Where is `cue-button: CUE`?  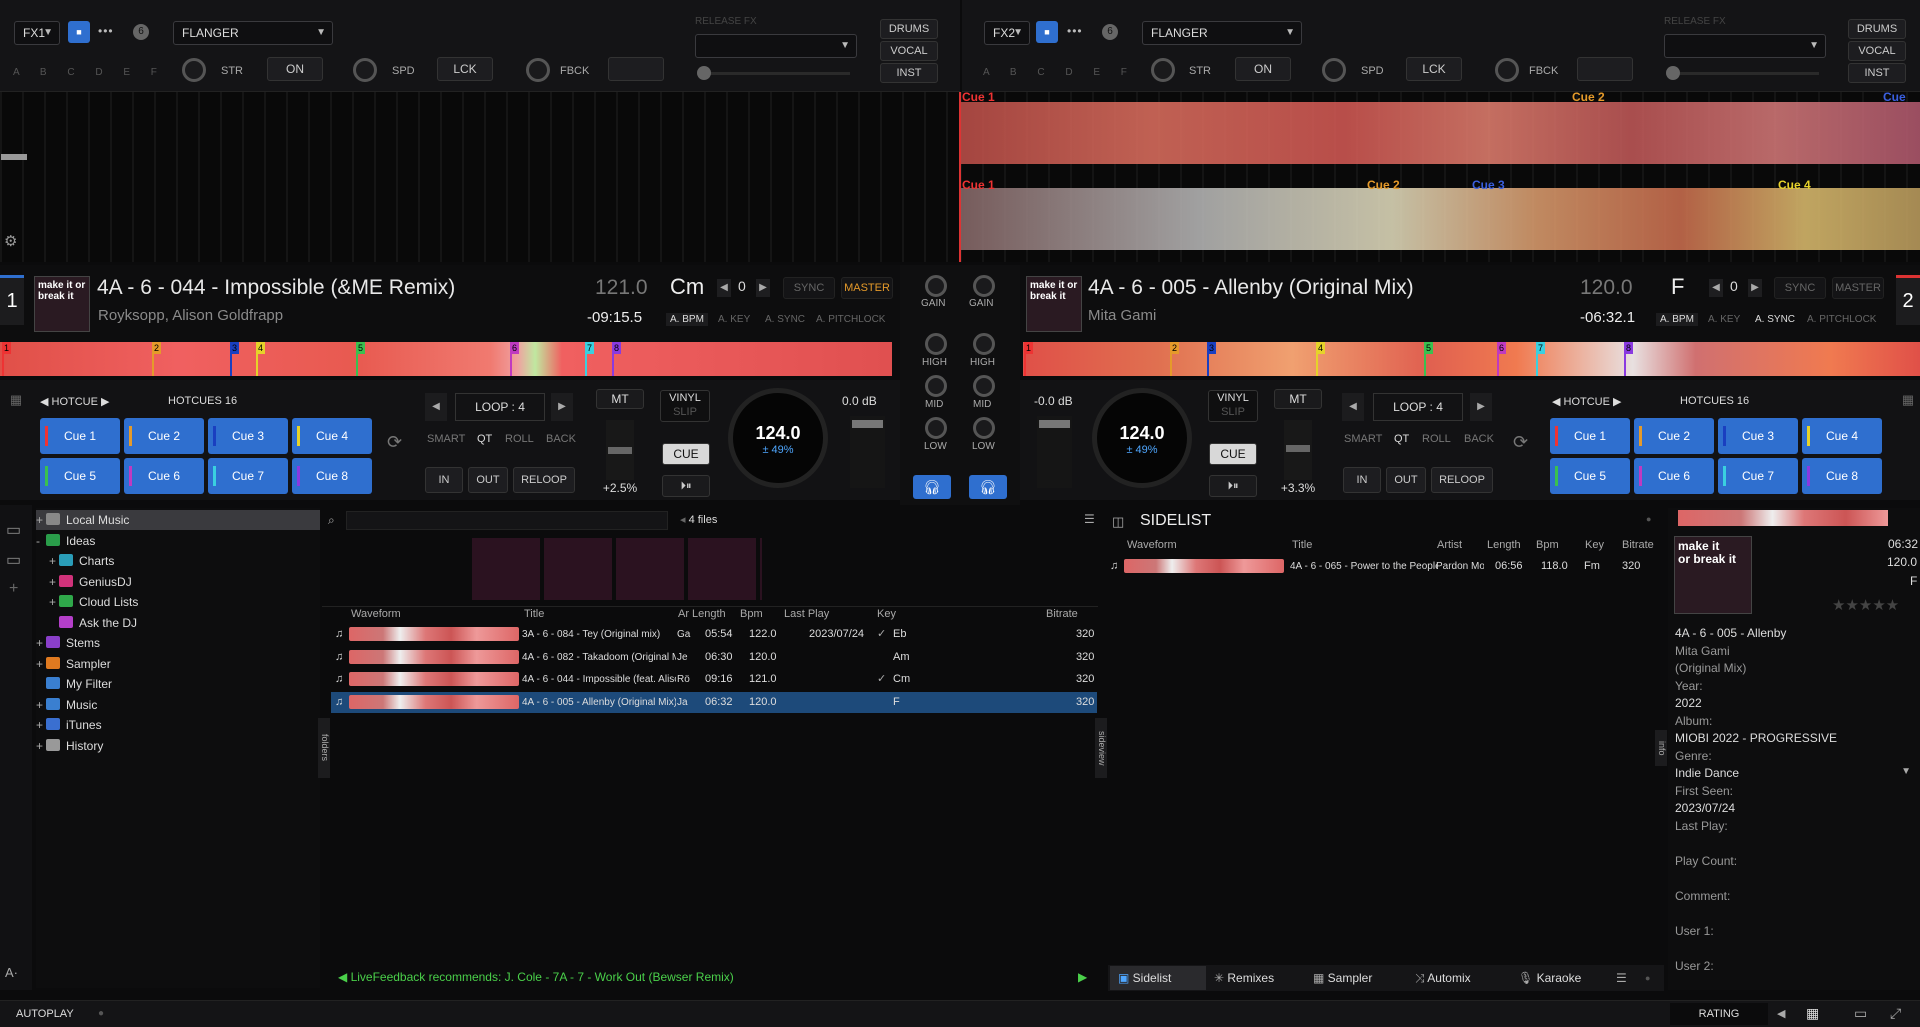
cue-button: CUE is located at coordinates (686, 454).